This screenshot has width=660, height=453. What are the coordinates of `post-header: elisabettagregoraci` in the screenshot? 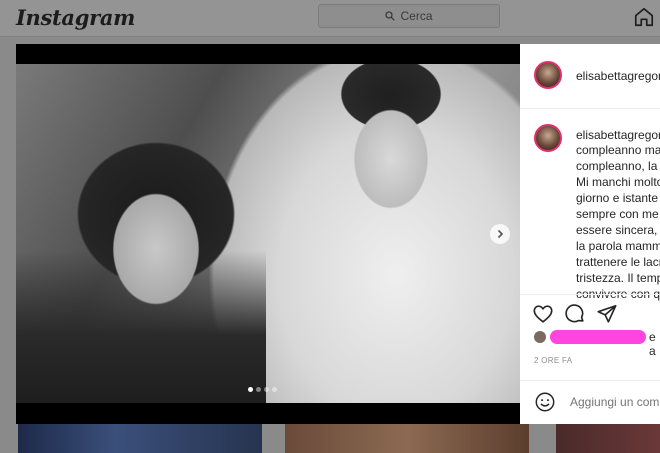 It's located at (590, 76).